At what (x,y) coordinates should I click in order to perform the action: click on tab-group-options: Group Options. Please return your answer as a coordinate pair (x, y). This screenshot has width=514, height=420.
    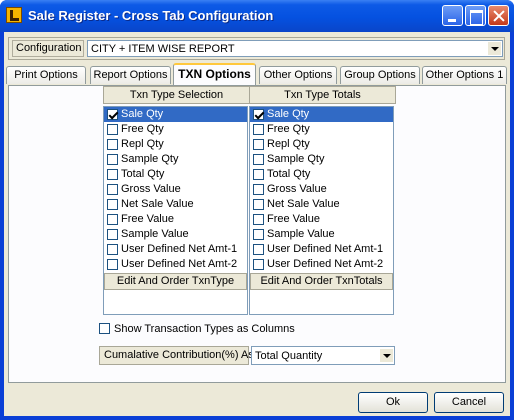
    Looking at the image, I should click on (380, 75).